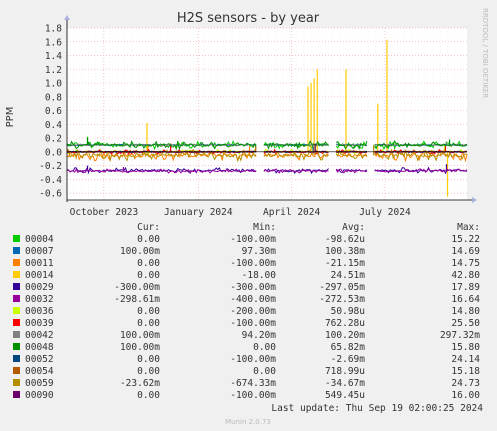  What do you see at coordinates (342, 299) in the screenshot?
I see `legend-value: -272.53m` at bounding box center [342, 299].